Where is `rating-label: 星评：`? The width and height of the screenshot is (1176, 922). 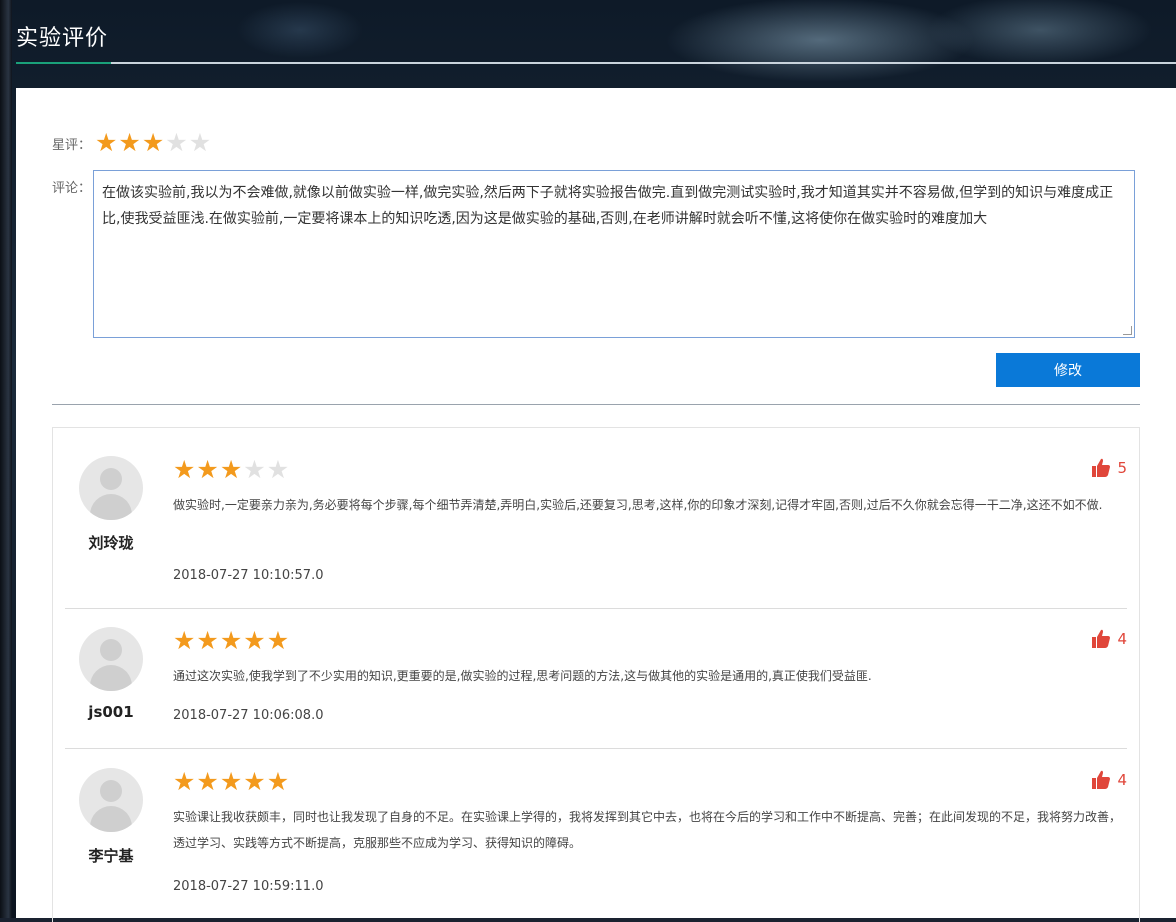
rating-label: 星评： is located at coordinates (72, 145).